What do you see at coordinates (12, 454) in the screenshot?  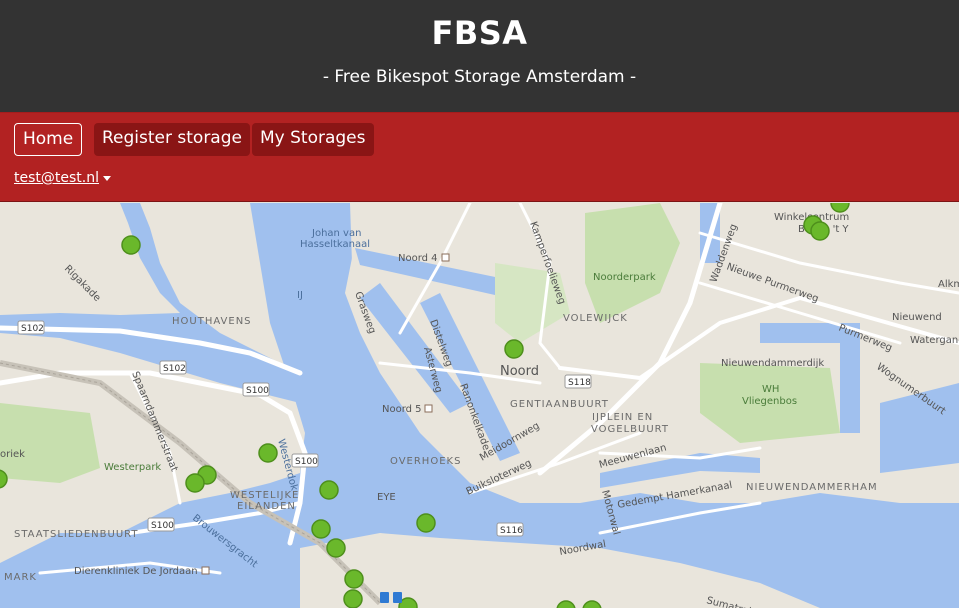 I see `label-oriek: oriek` at bounding box center [12, 454].